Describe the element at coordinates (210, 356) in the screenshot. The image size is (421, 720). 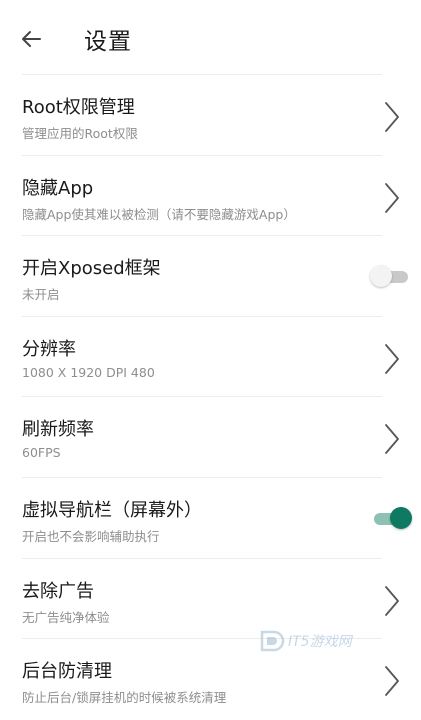
I see `setting-resolution: 分辨率 1080 X 1920 DPI 480` at that location.